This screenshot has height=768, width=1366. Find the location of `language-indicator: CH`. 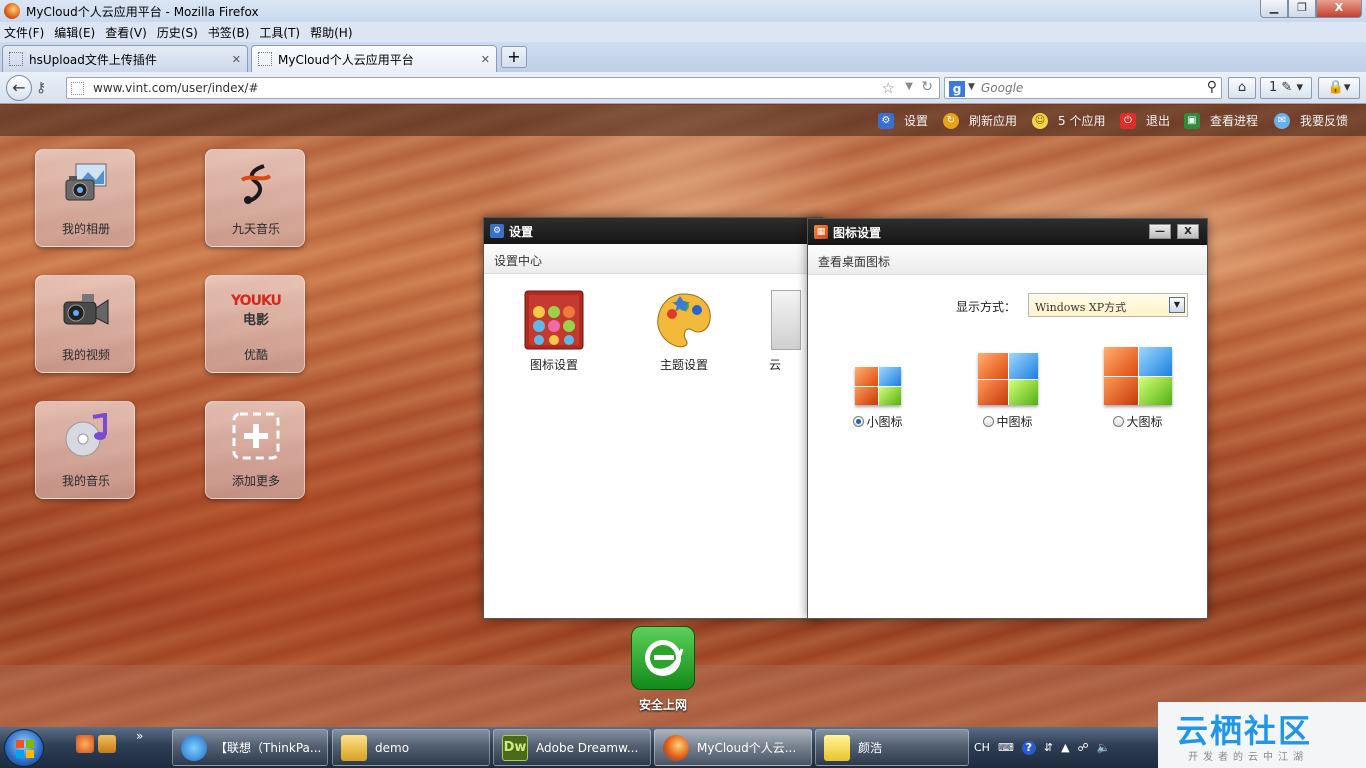

language-indicator: CH is located at coordinates (982, 747).